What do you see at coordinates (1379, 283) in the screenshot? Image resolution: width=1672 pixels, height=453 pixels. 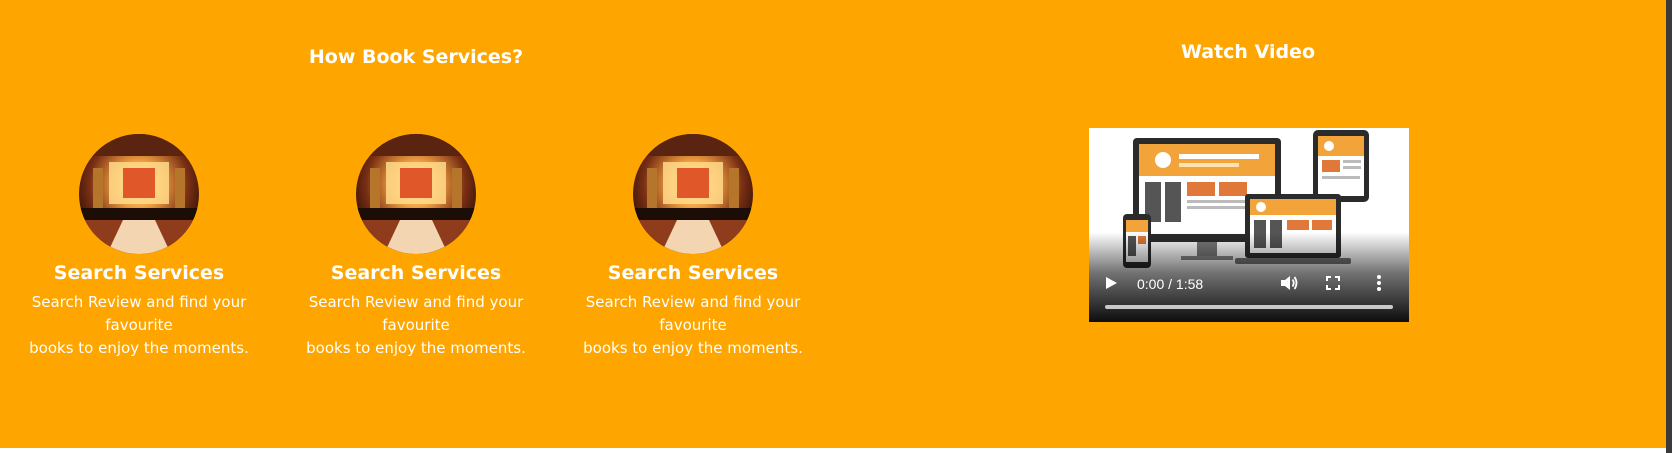 I see `more-options-icon` at bounding box center [1379, 283].